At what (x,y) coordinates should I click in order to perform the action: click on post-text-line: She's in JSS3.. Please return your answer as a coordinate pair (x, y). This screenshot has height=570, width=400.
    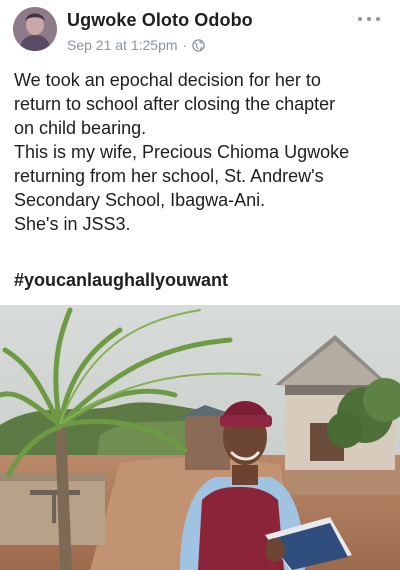
    Looking at the image, I should click on (72, 224).